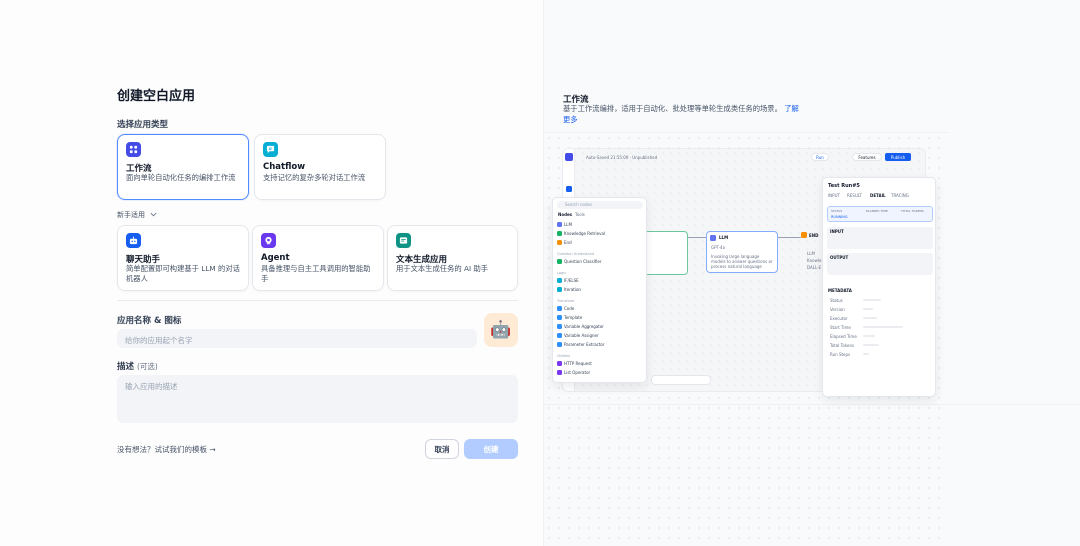  What do you see at coordinates (183, 258) in the screenshot?
I see `app-type-card-chat-assistant: 聊天助手 简单配置即可构建基于 LLM 的对话机器人` at bounding box center [183, 258].